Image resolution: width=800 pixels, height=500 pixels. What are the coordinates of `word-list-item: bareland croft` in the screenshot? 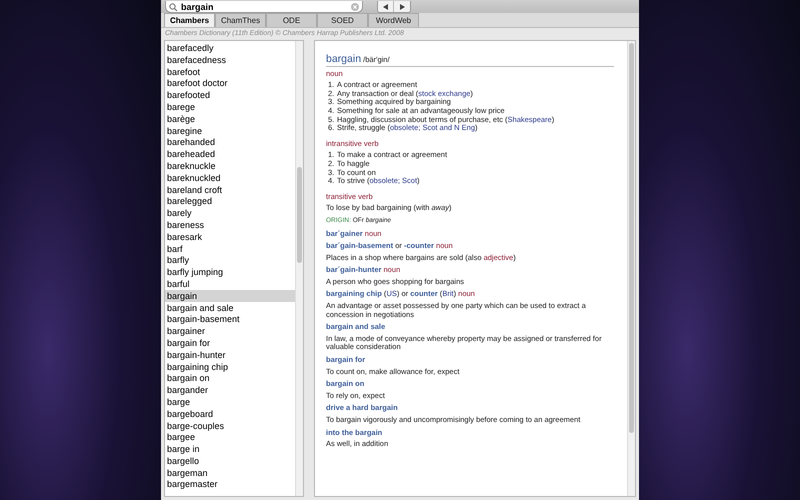 It's located at (230, 190).